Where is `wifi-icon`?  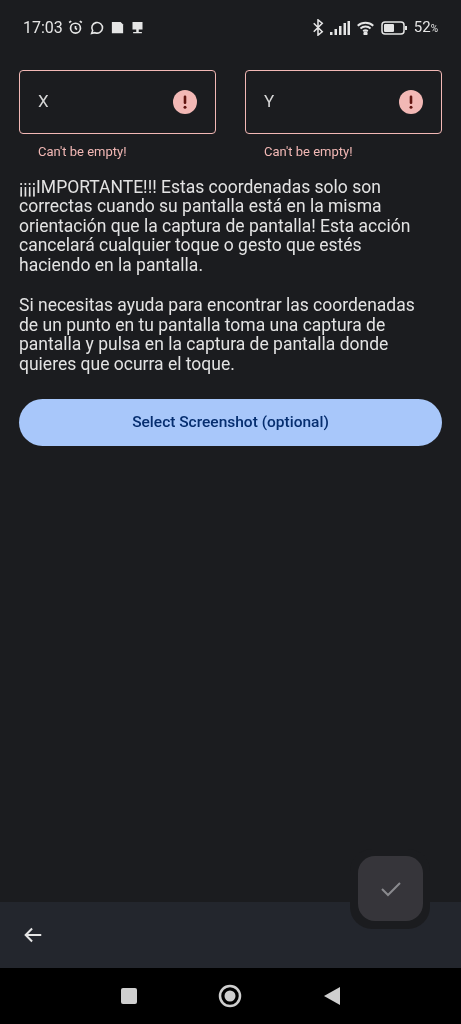
wifi-icon is located at coordinates (365, 27).